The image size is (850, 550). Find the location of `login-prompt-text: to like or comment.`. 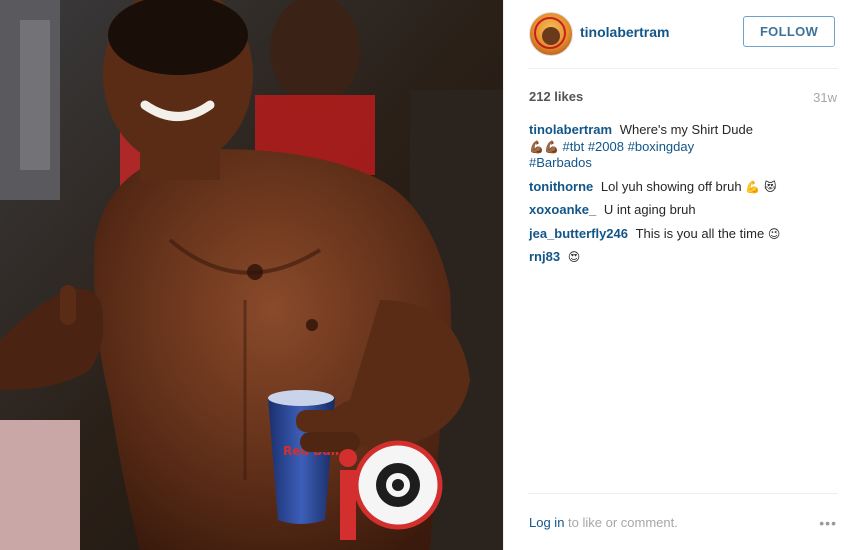

login-prompt-text: to like or comment. is located at coordinates (621, 522).